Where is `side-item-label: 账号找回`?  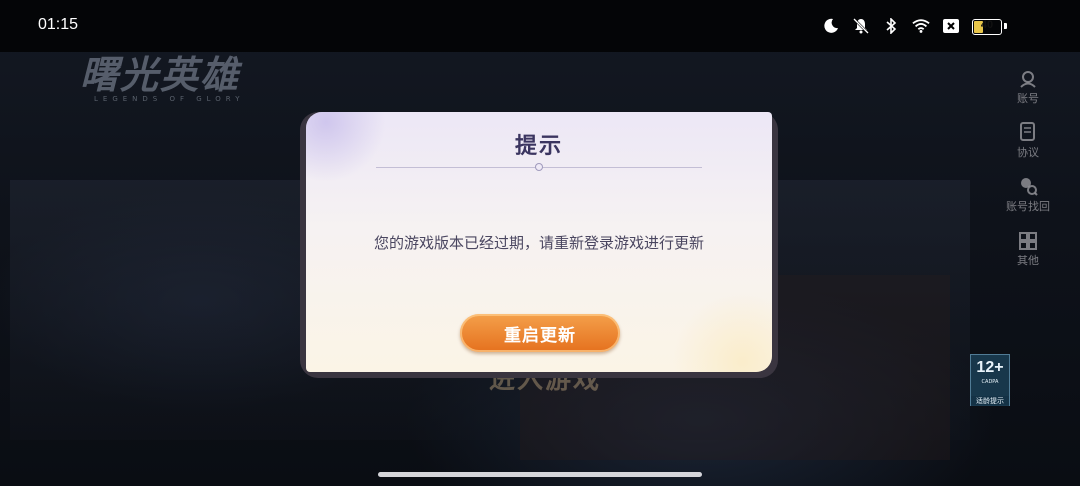 side-item-label: 账号找回 is located at coordinates (1028, 206).